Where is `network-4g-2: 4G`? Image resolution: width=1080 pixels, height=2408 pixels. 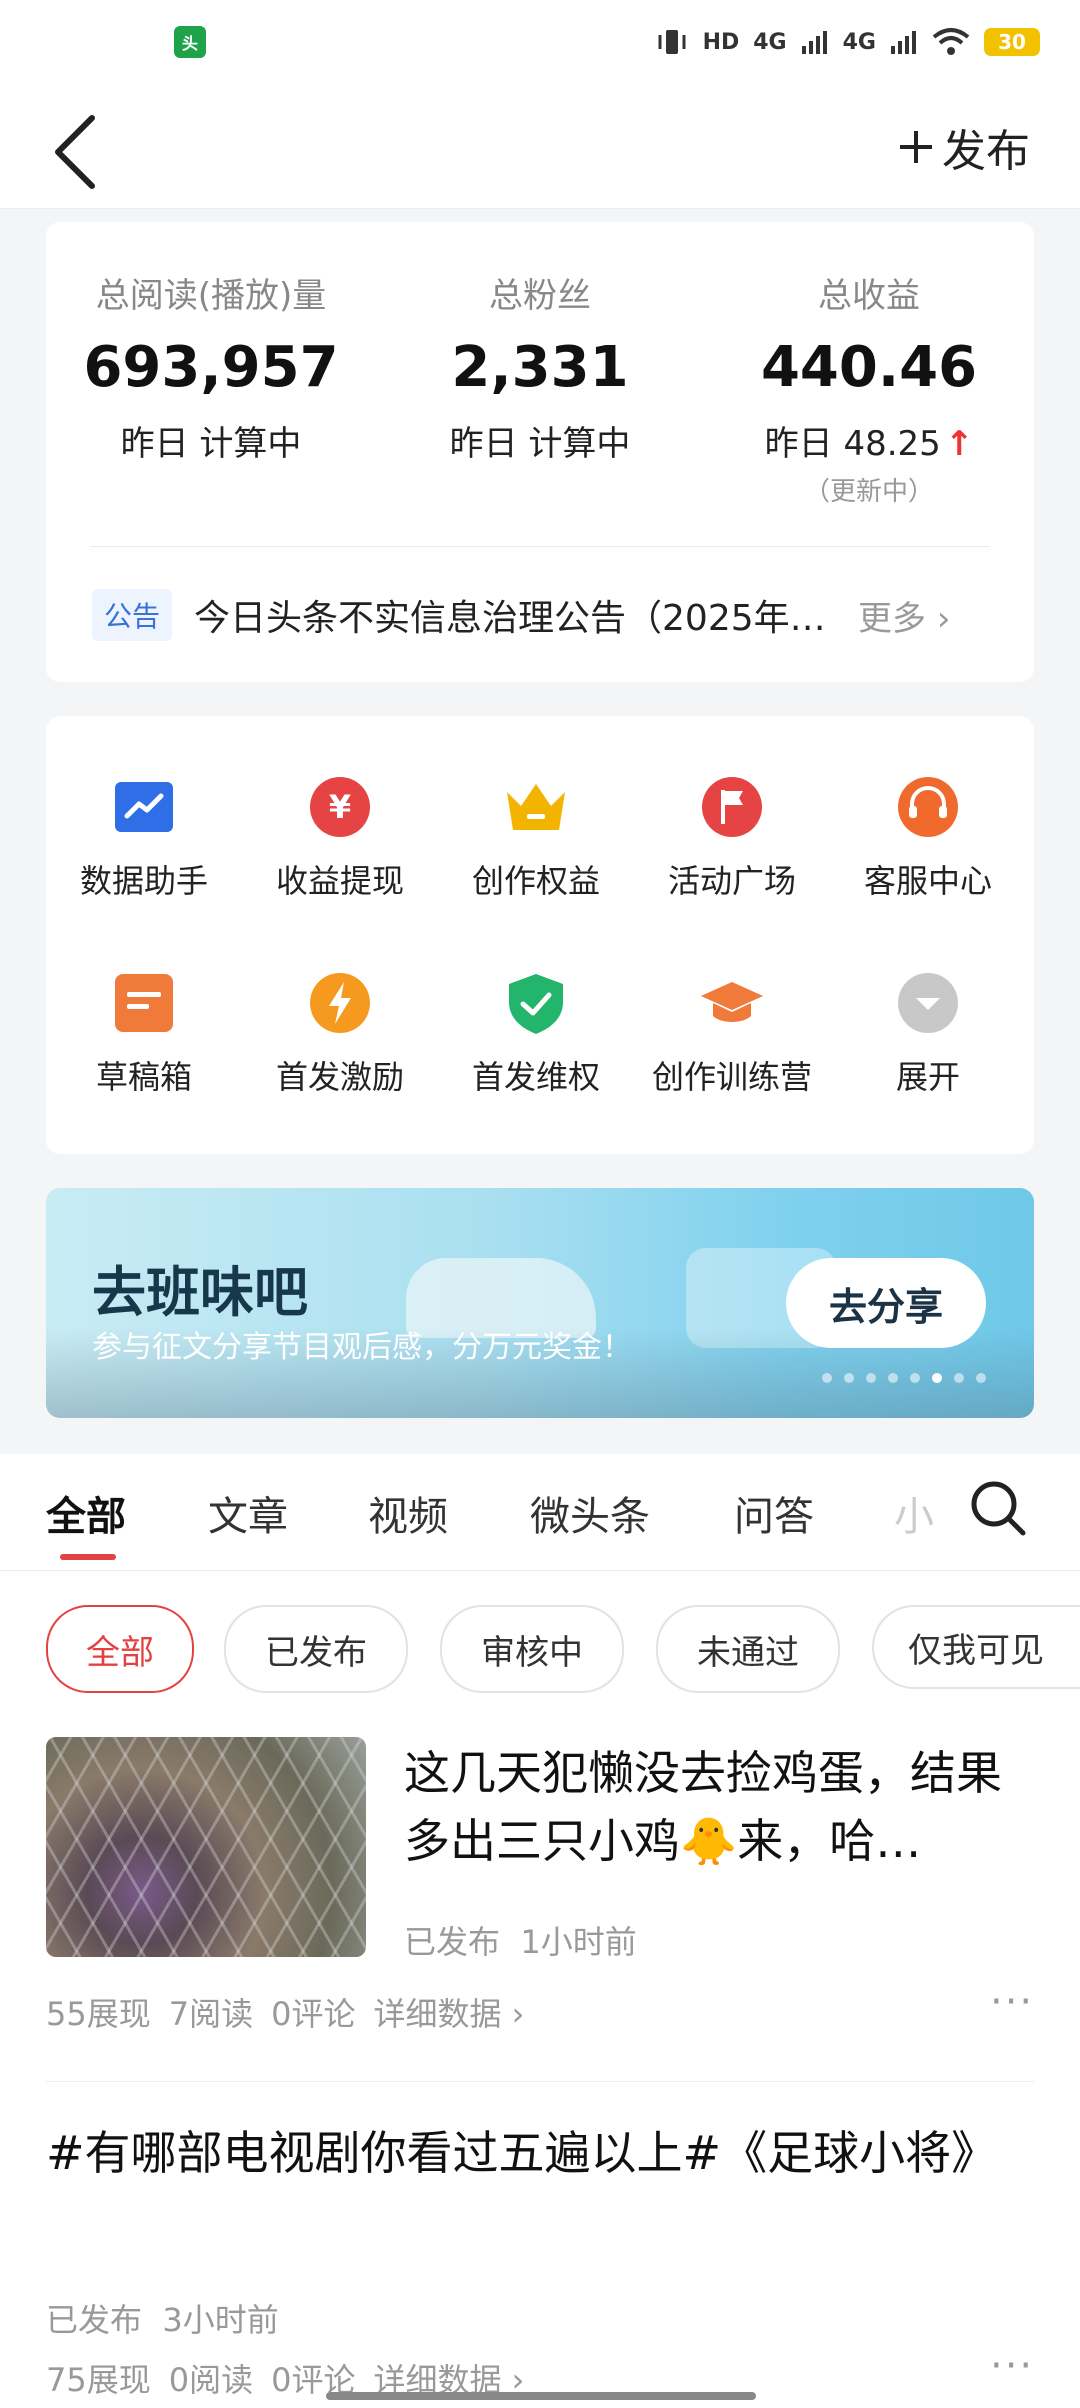
network-4g-2: 4G is located at coordinates (859, 42).